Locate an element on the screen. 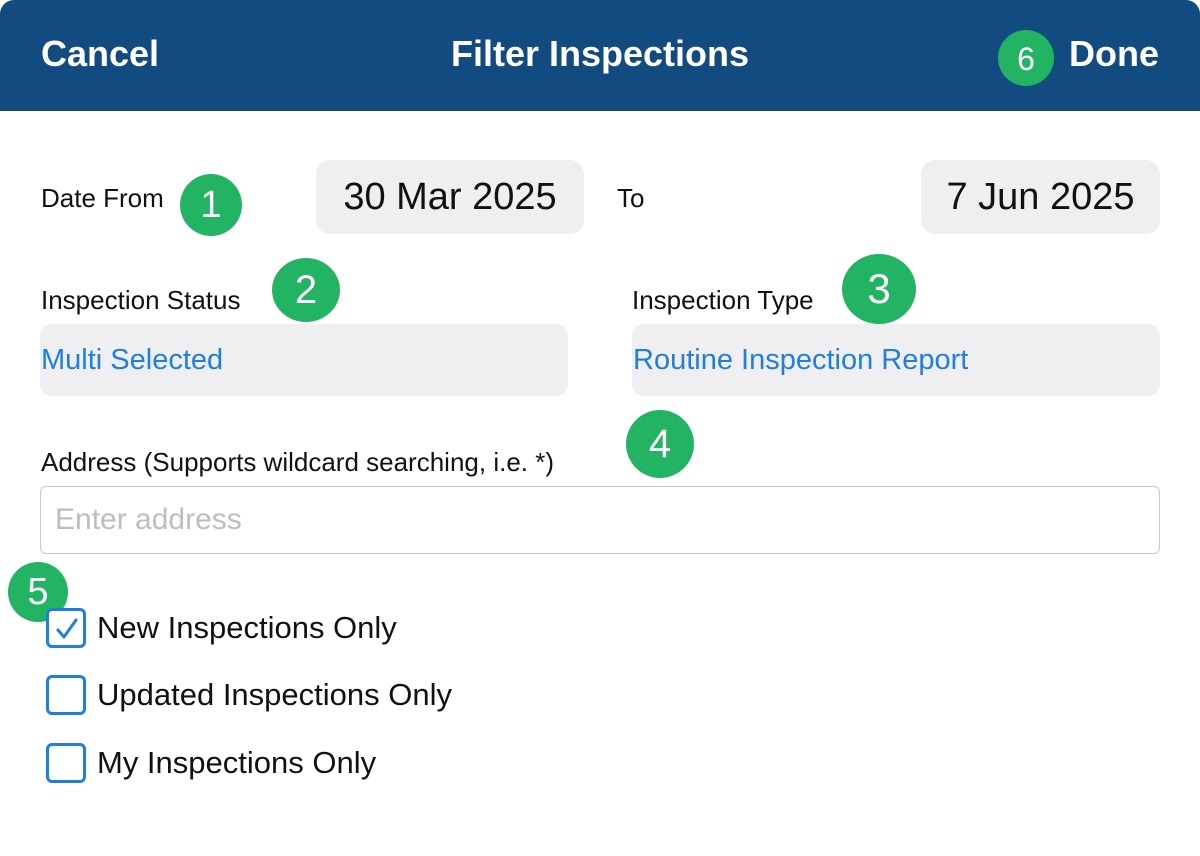  my-inspections-only-checkbox is located at coordinates (66, 763).